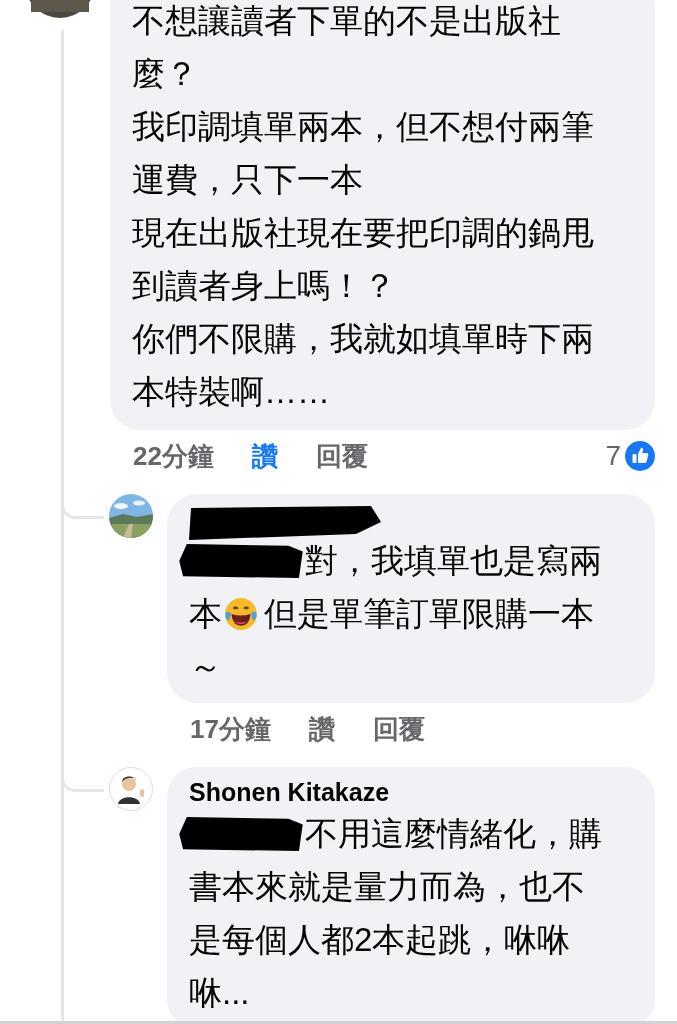  Describe the element at coordinates (363, 232) in the screenshot. I see `comment-text: 現在出版社現在要把印調的鍋甩` at that location.